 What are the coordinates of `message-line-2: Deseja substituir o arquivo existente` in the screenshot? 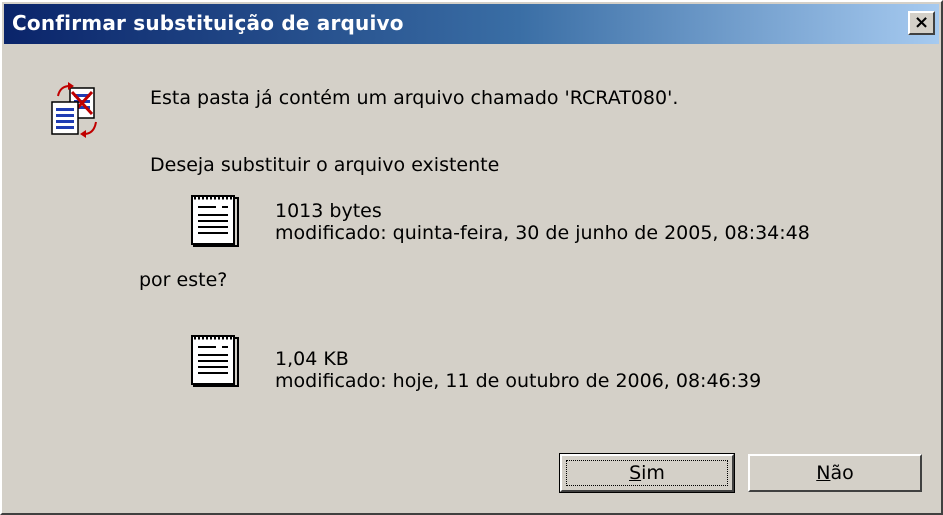 It's located at (325, 165).